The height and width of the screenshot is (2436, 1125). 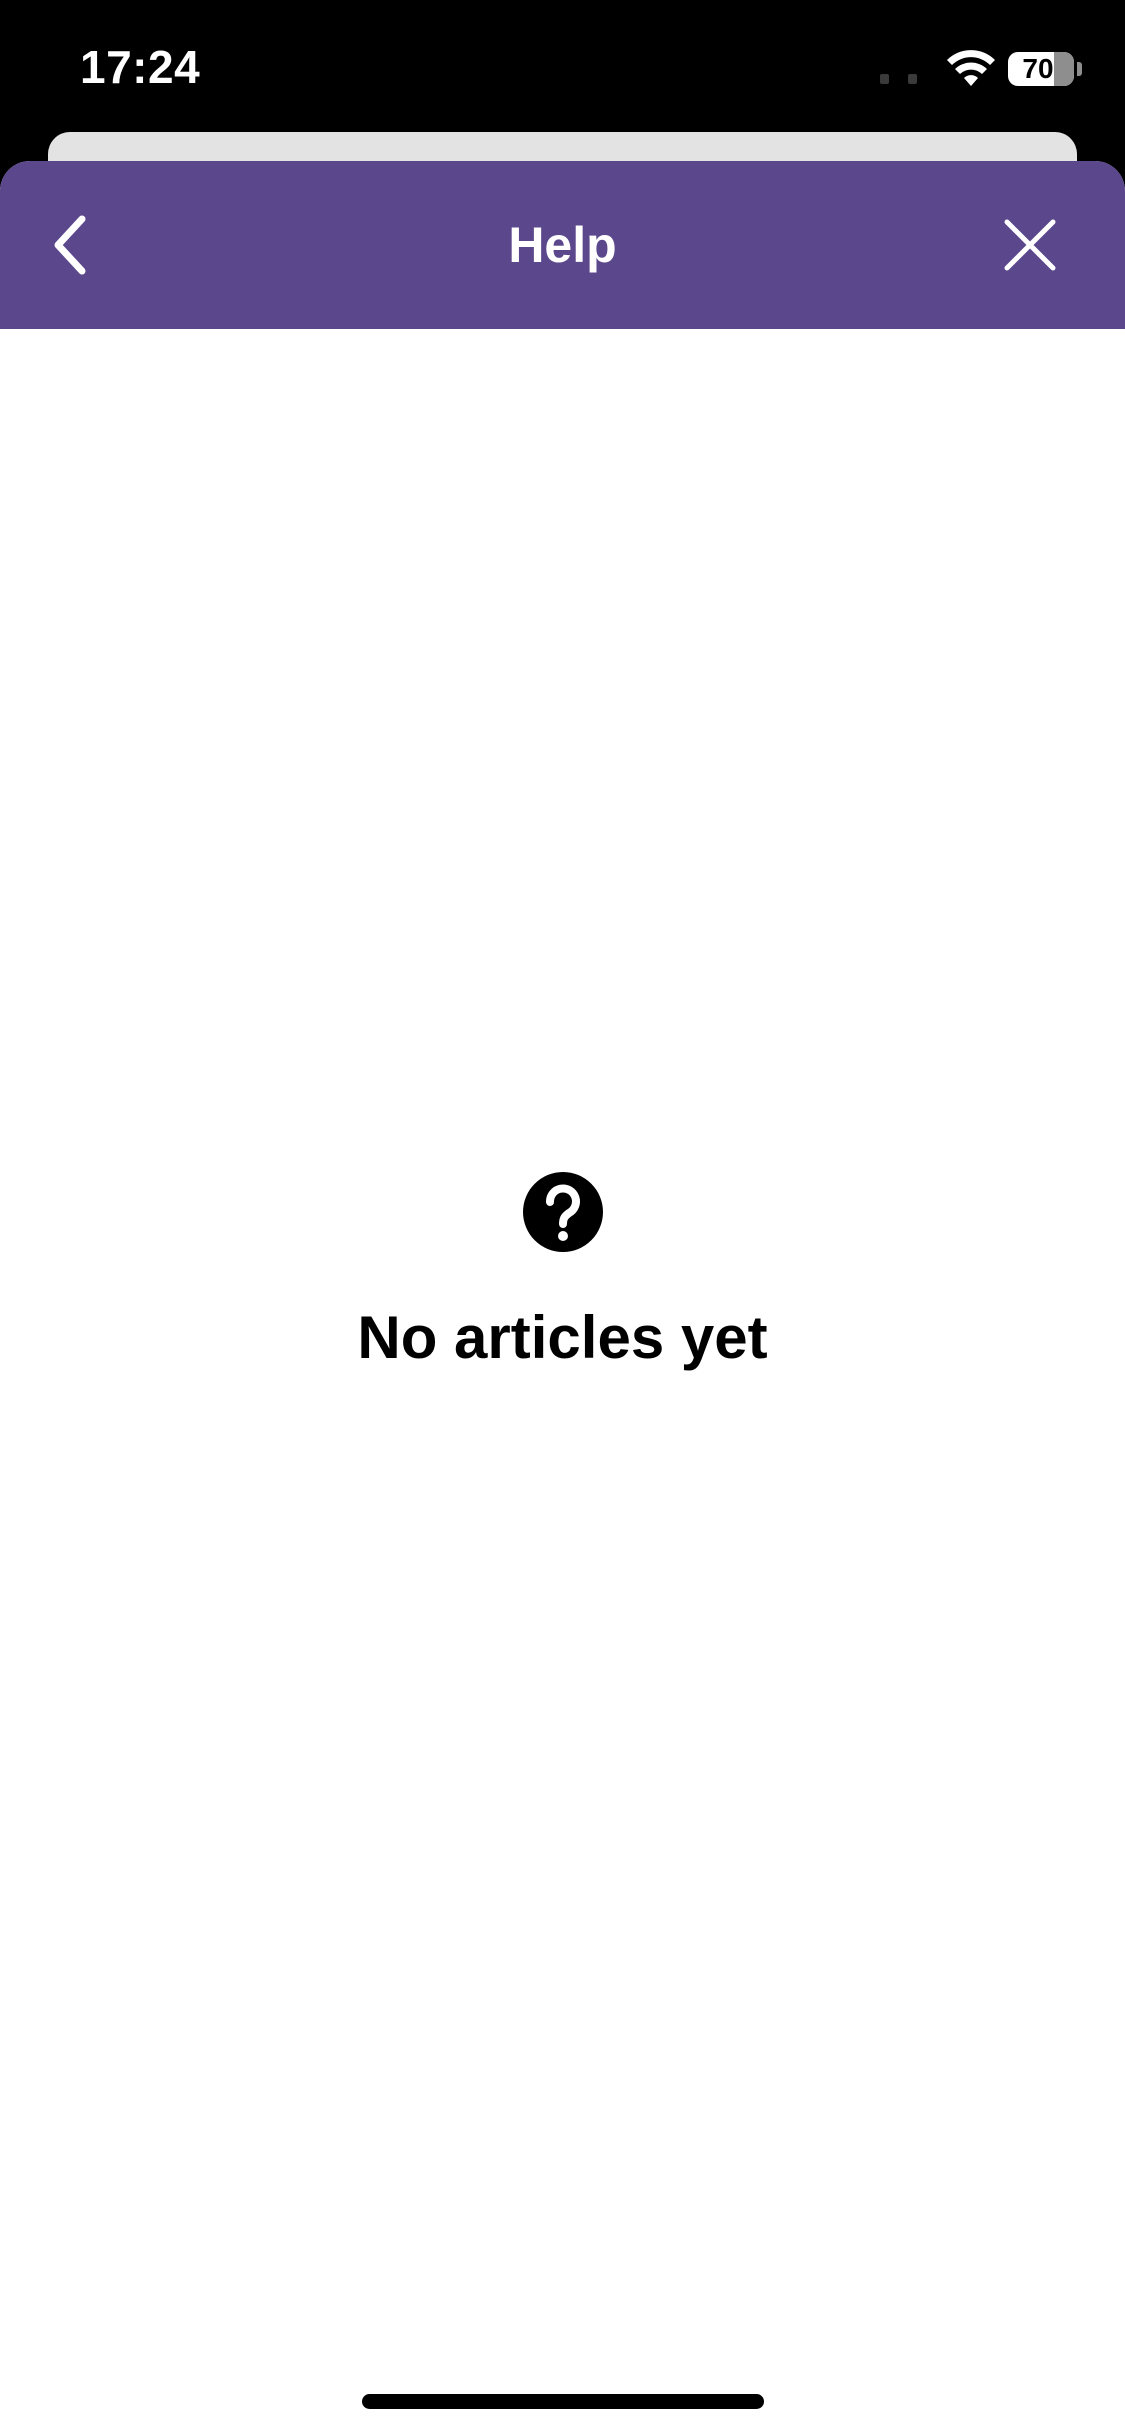 What do you see at coordinates (140, 67) in the screenshot?
I see `status-time: 17:24` at bounding box center [140, 67].